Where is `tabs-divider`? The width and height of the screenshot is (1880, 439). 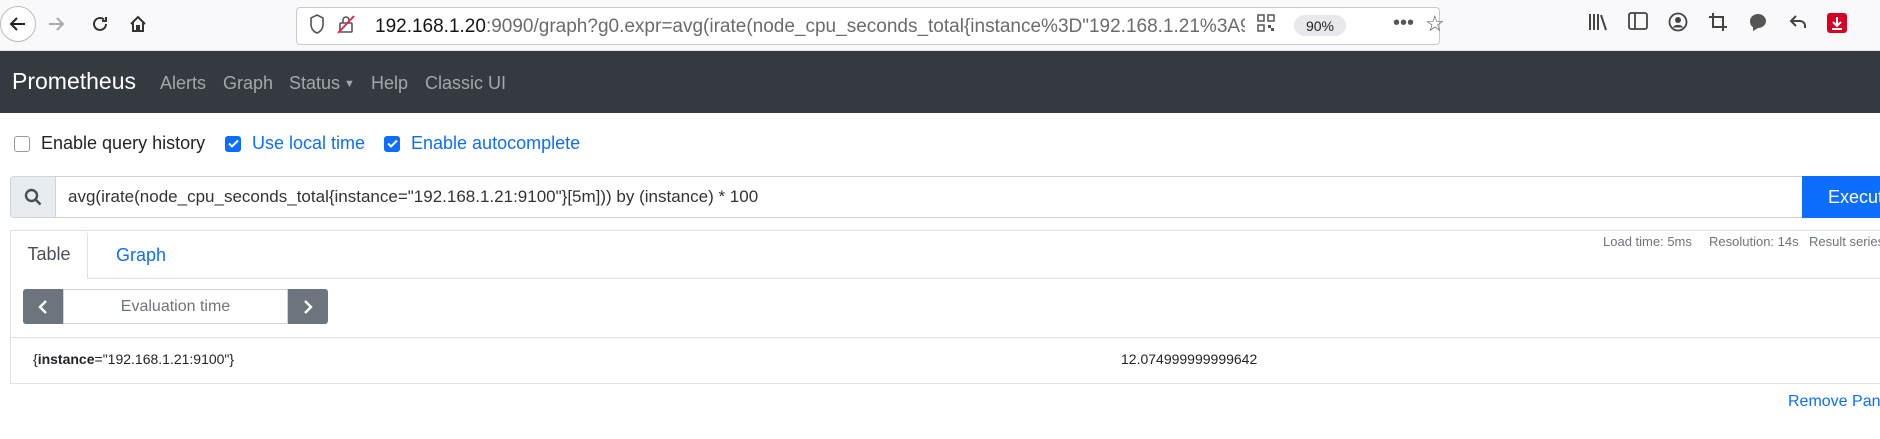
tabs-divider is located at coordinates (945, 278).